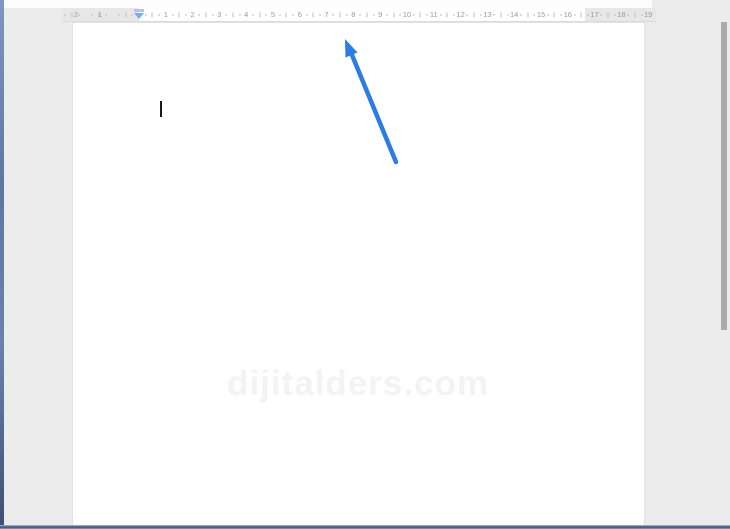  Describe the element at coordinates (219, 14) in the screenshot. I see `ruler-label: 3` at that location.